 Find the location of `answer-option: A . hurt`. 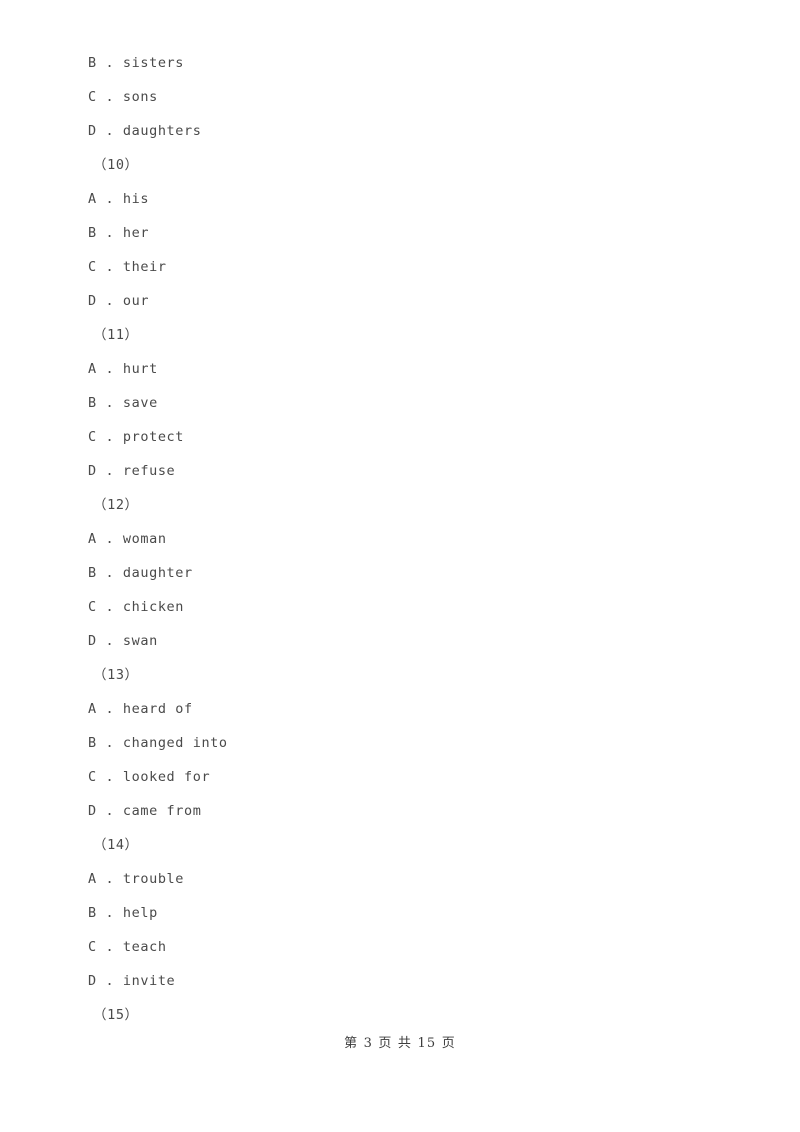

answer-option: A . hurt is located at coordinates (123, 369).